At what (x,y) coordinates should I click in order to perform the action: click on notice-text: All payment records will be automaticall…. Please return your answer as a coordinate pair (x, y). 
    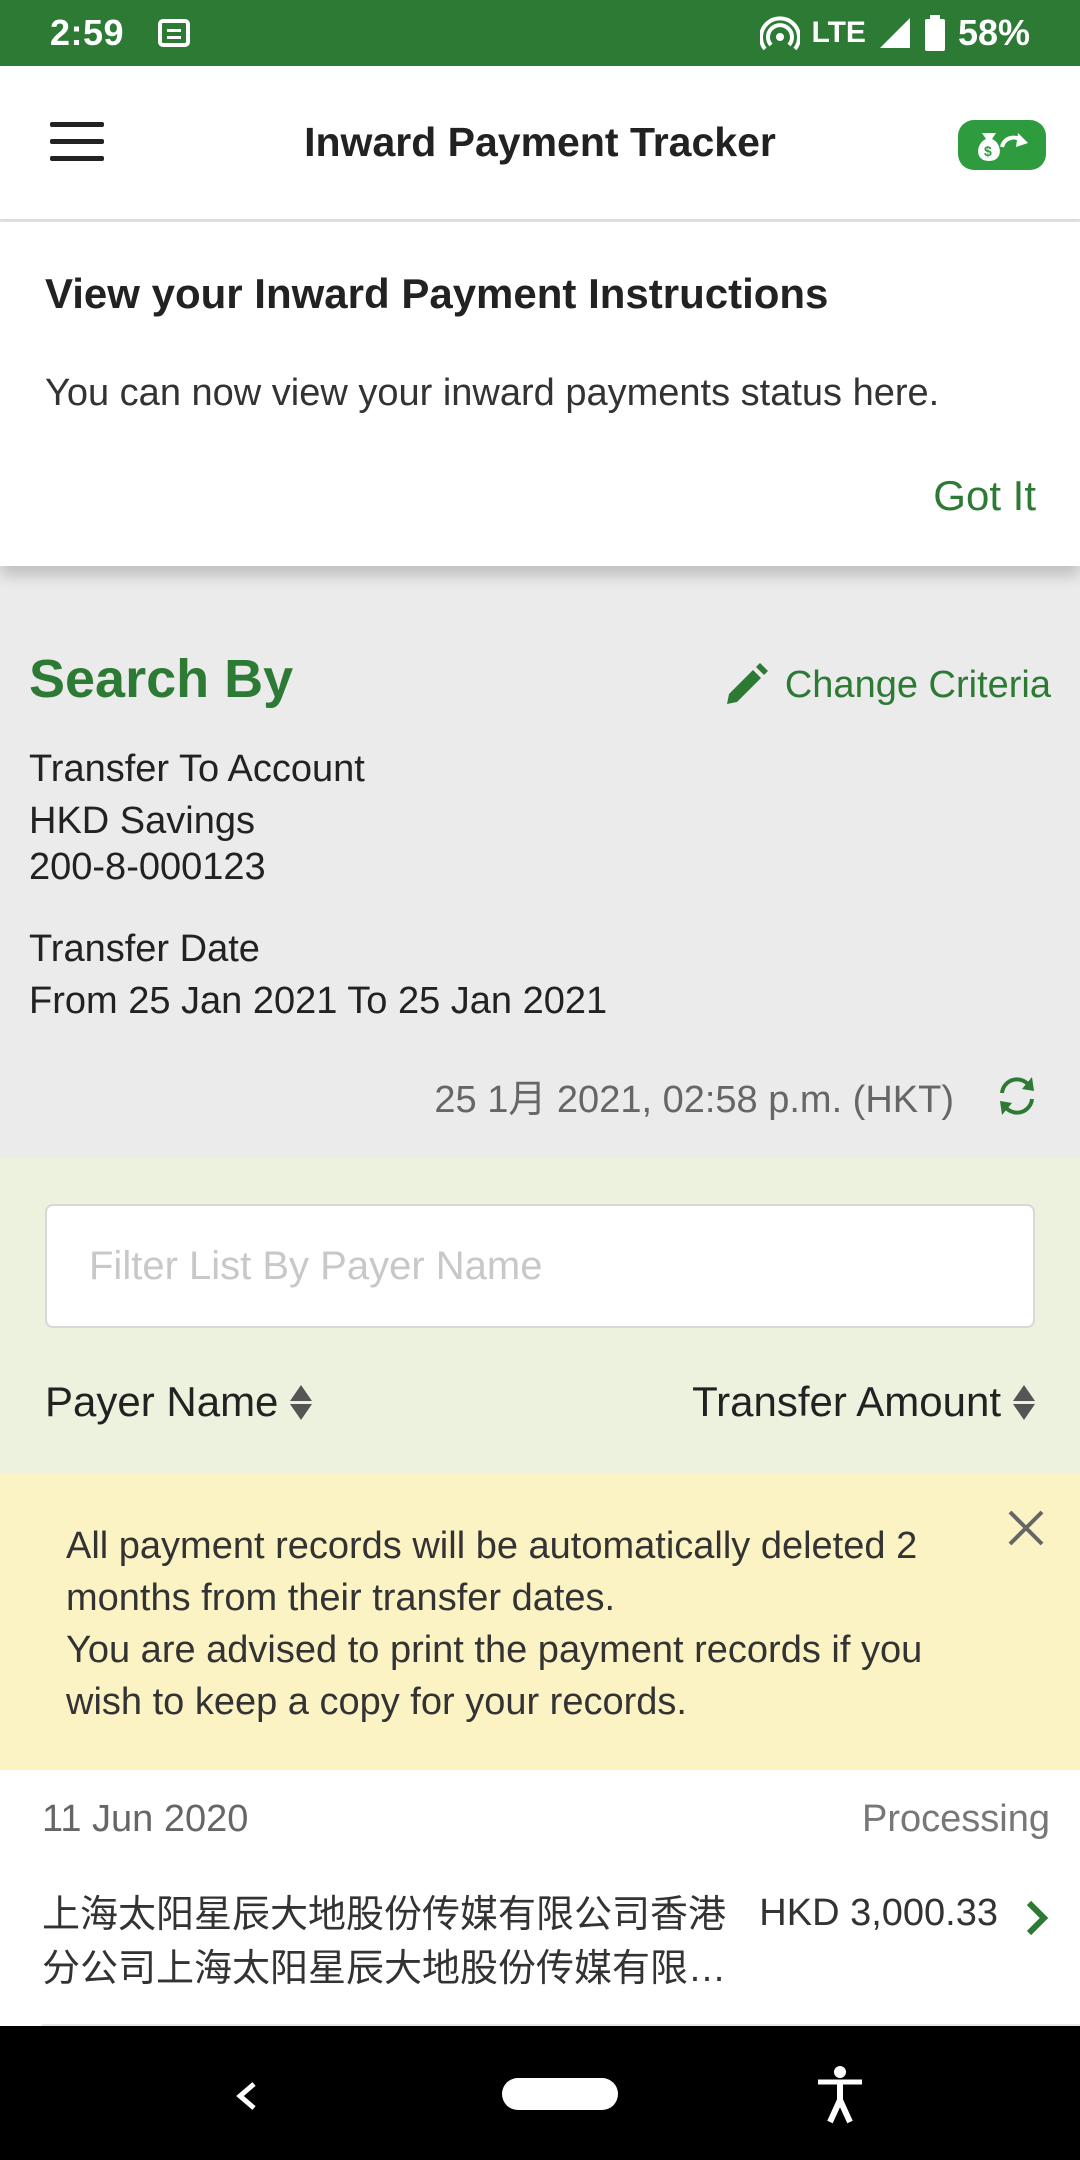
    Looking at the image, I should click on (516, 1624).